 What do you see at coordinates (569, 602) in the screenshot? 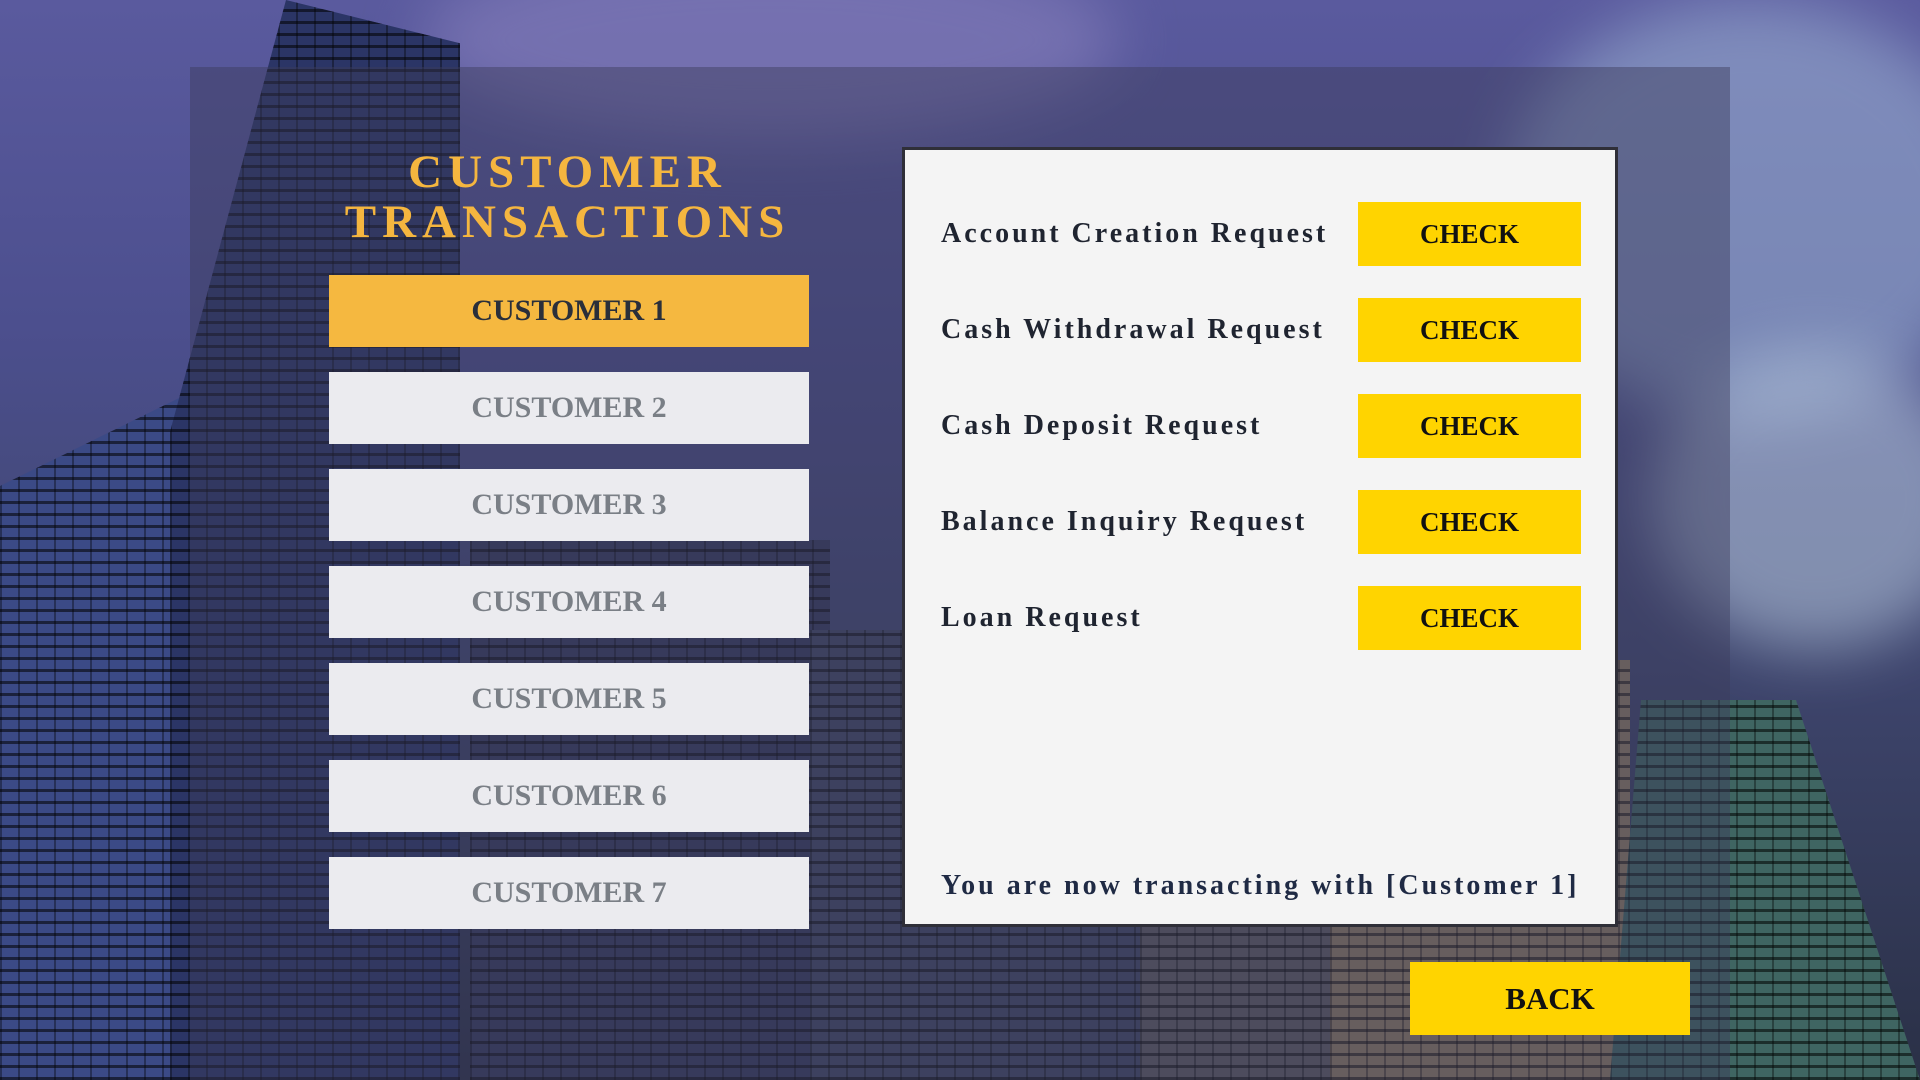
I see `customer-4-button: CUSTOMER 4` at bounding box center [569, 602].